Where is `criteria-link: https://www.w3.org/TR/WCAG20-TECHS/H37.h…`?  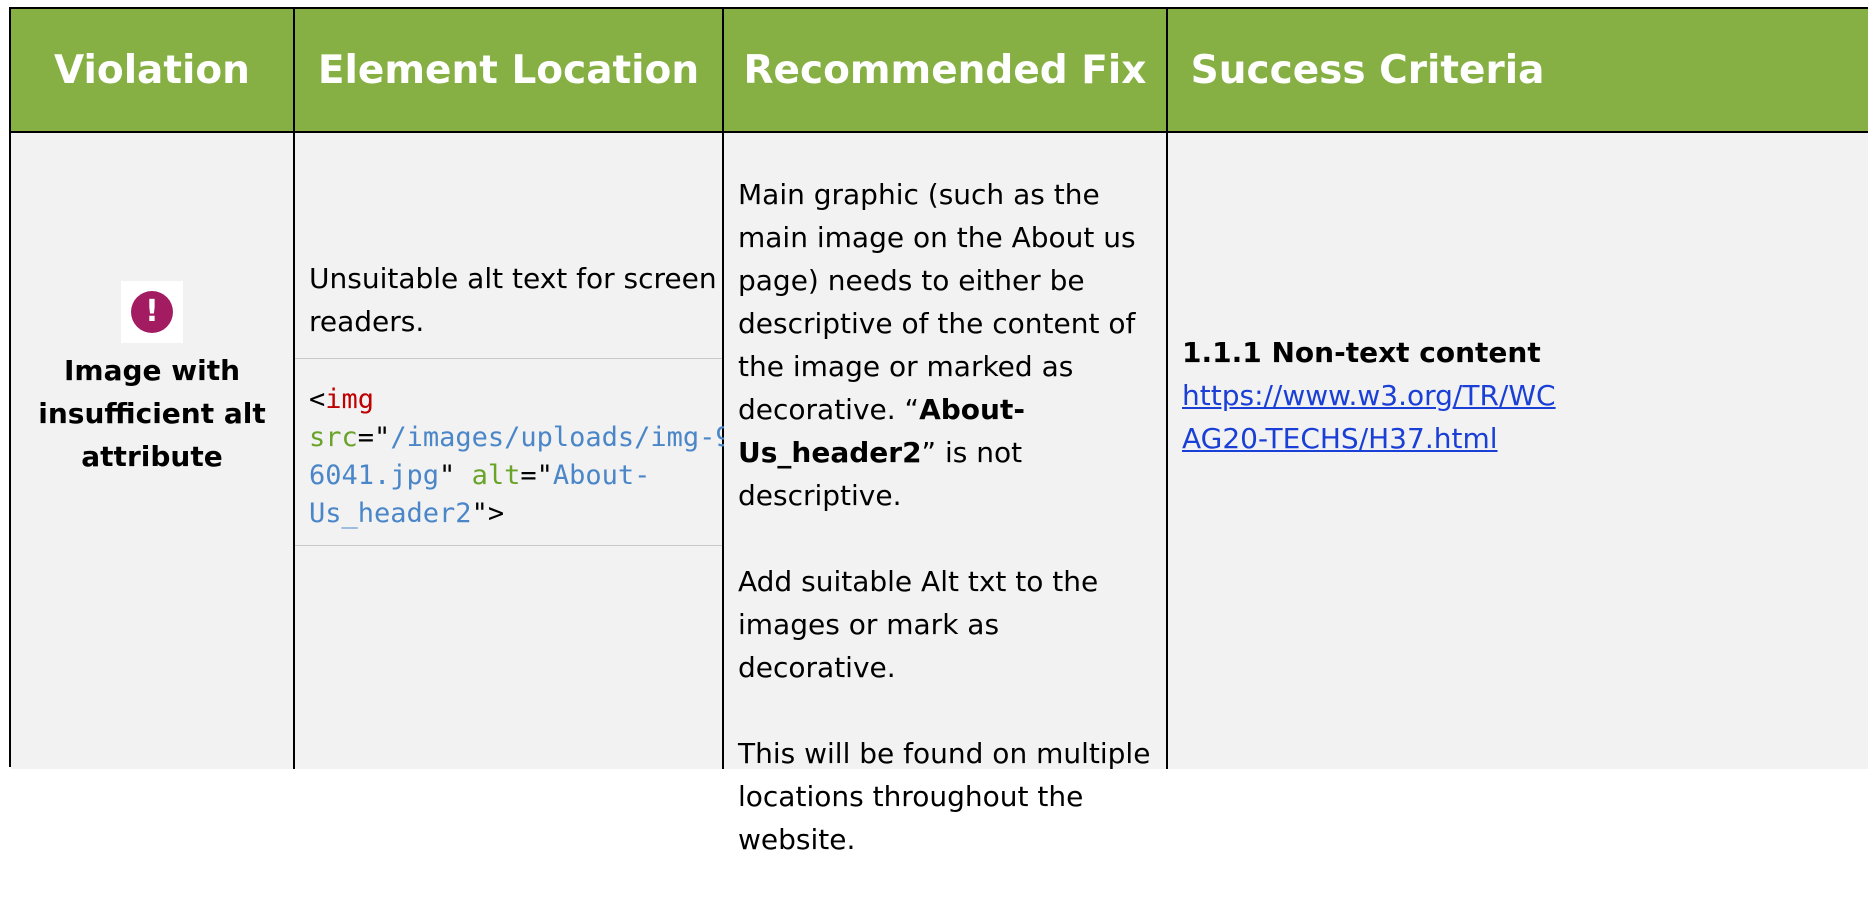
criteria-link: https://www.w3.org/TR/WCAG20-TECHS/H37.h… is located at coordinates (1369, 417).